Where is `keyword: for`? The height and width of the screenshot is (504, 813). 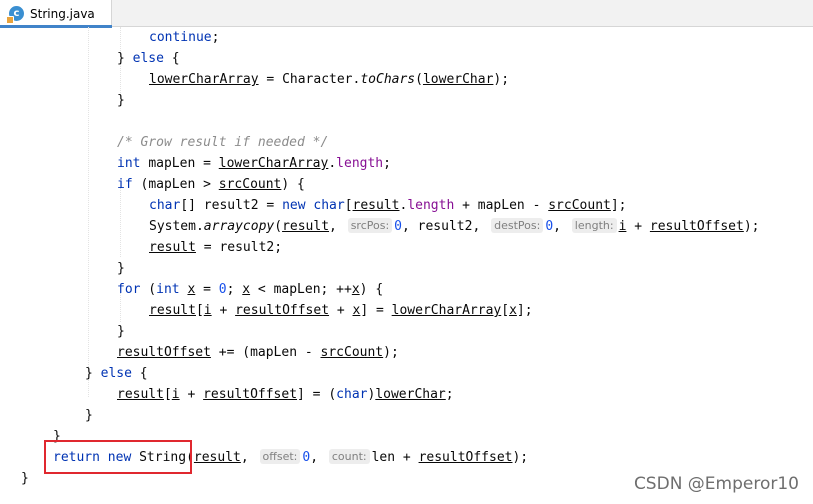
keyword: for is located at coordinates (129, 289).